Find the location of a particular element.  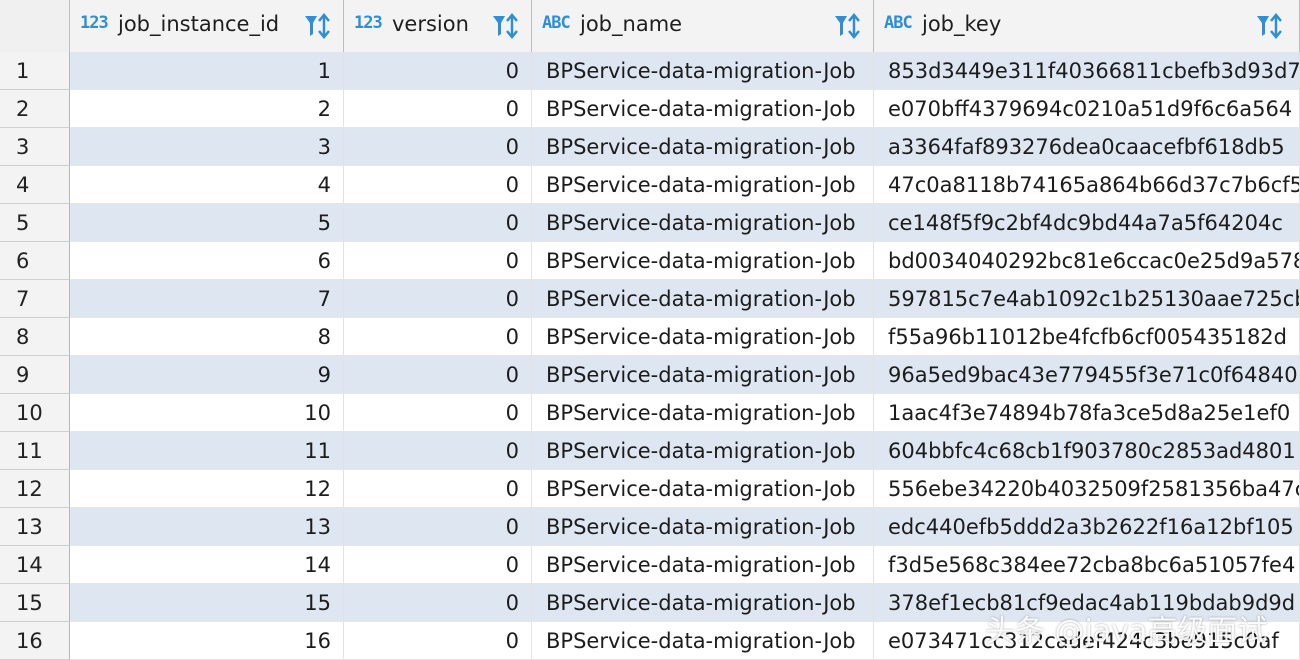

row-number: 2 is located at coordinates (35, 109).